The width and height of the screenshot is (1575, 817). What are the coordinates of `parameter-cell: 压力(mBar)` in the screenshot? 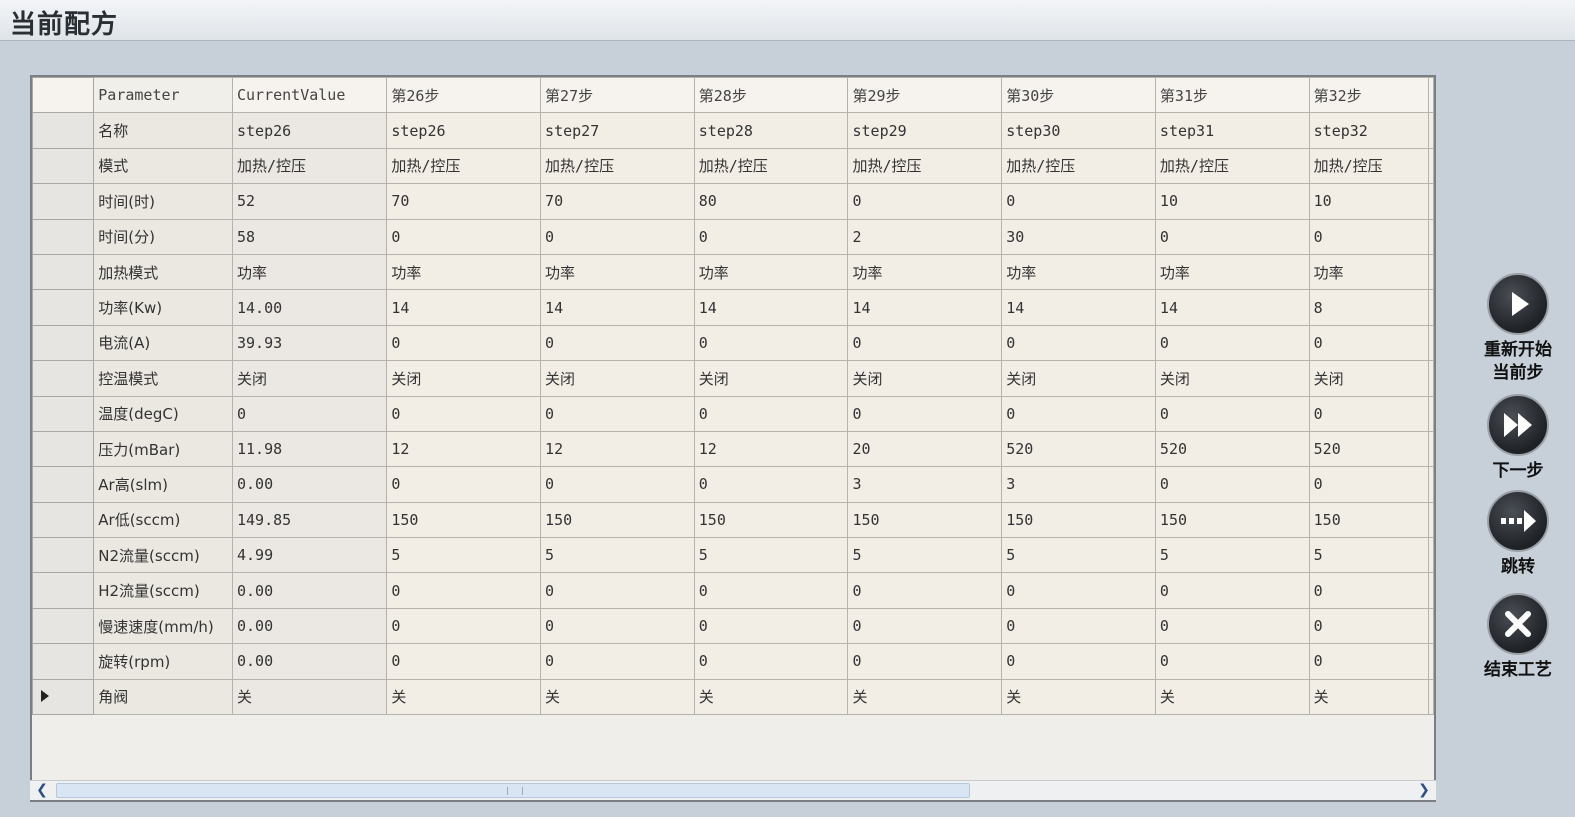 It's located at (163, 449).